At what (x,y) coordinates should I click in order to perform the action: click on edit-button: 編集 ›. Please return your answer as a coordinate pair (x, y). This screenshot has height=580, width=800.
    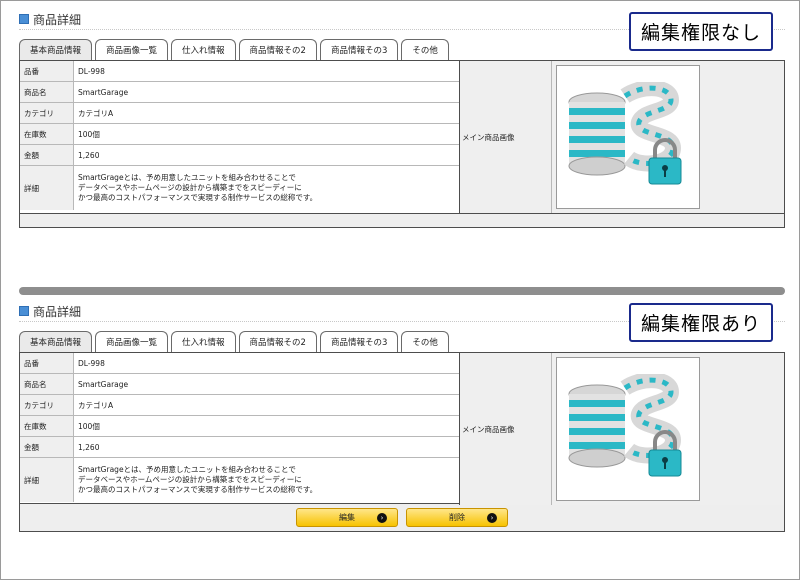
    Looking at the image, I should click on (347, 517).